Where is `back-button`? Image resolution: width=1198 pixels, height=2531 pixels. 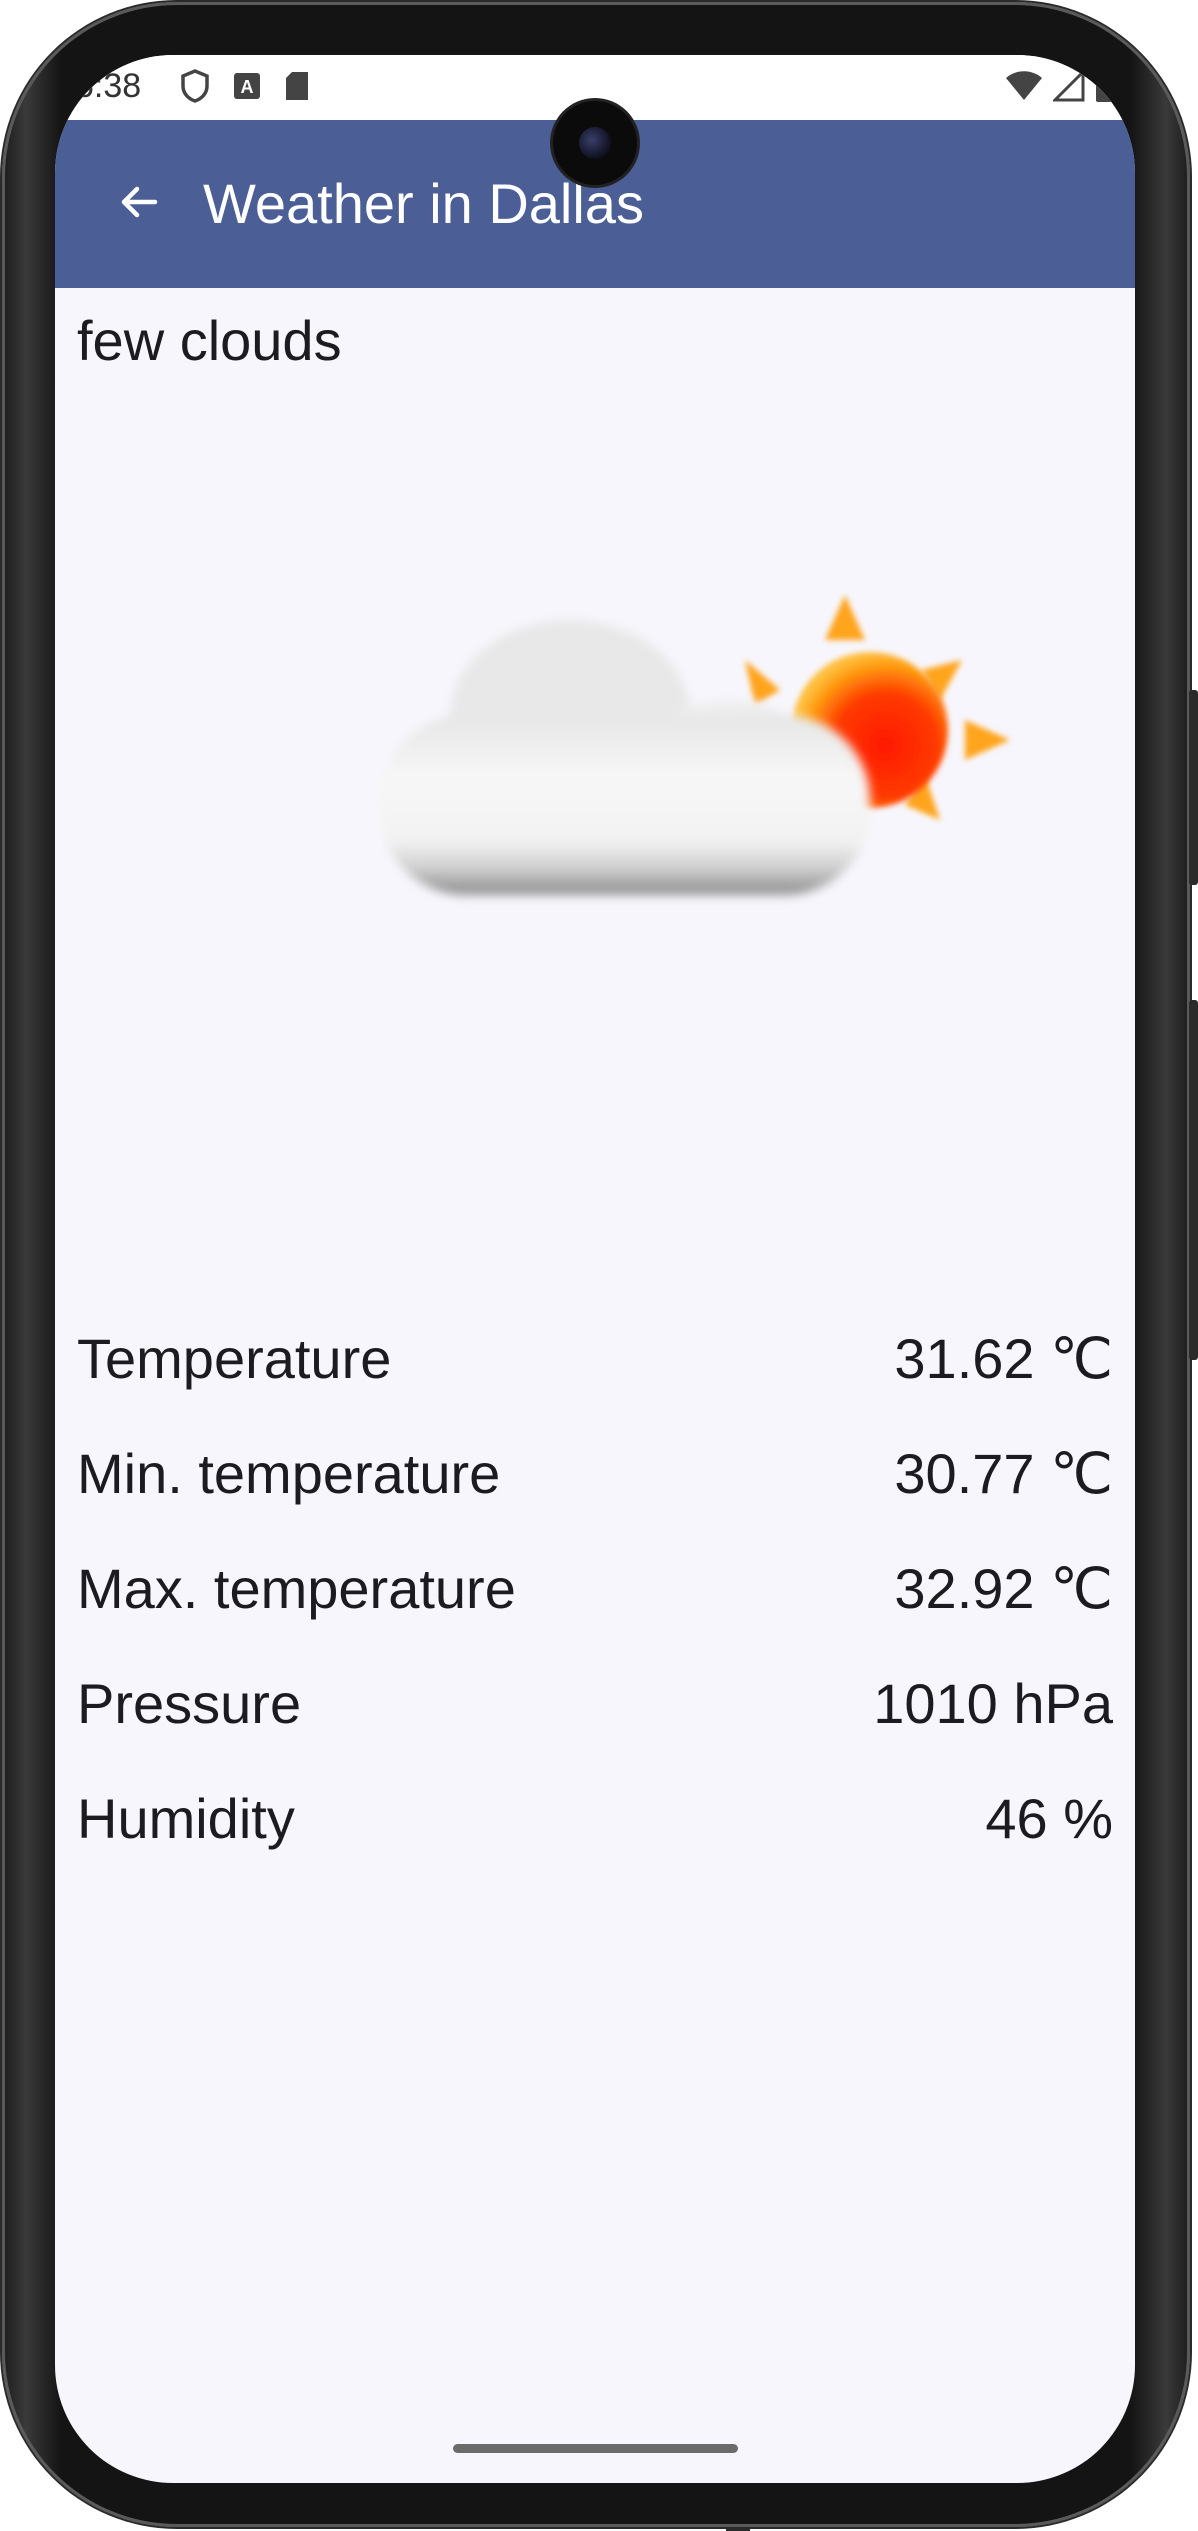 back-button is located at coordinates (139, 204).